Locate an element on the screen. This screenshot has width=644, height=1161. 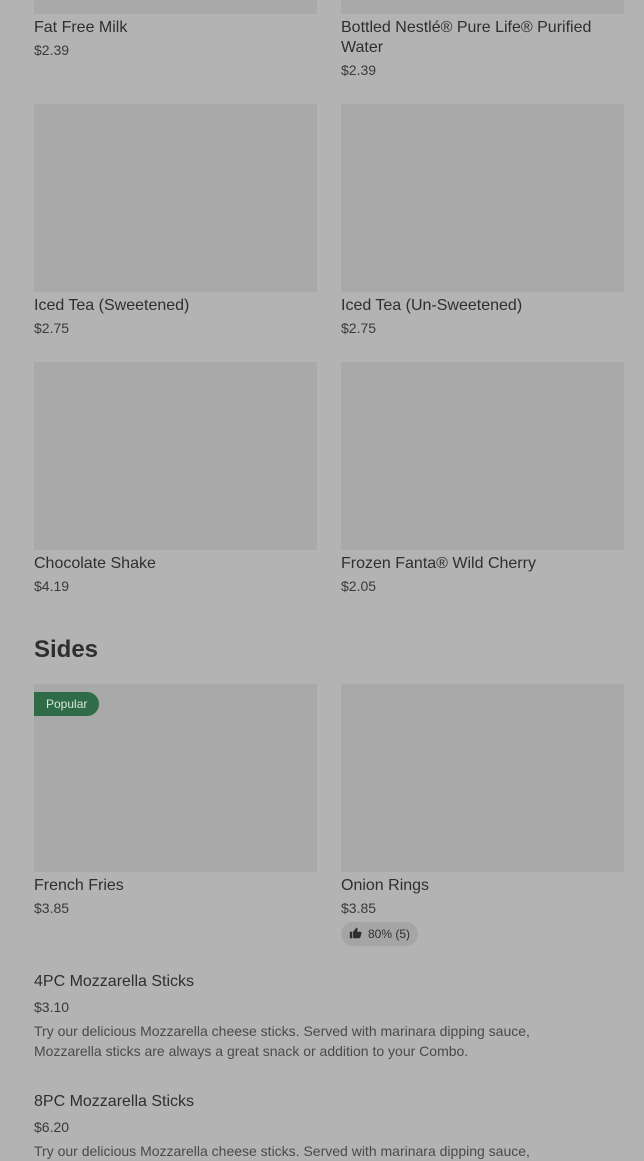
menu-item-price: $2.05 is located at coordinates (359, 586).